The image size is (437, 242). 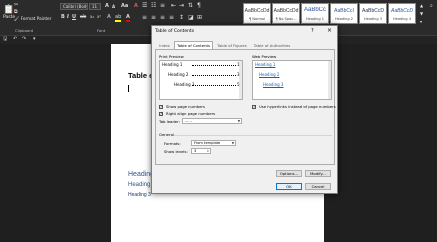 I want to click on spinner-arrows-icon: ⇕, so click(x=207, y=151).